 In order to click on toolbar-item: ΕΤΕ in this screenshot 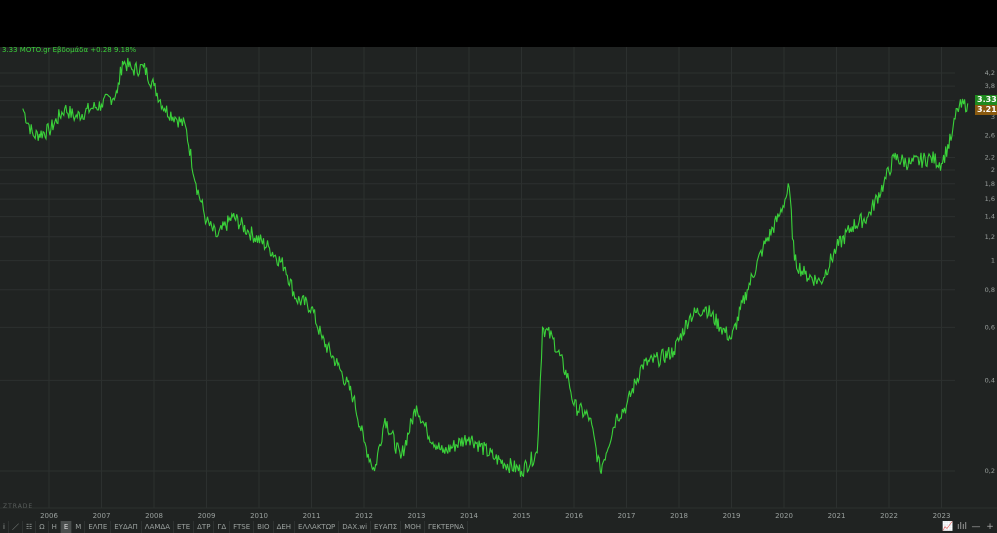, I will do `click(184, 527)`.